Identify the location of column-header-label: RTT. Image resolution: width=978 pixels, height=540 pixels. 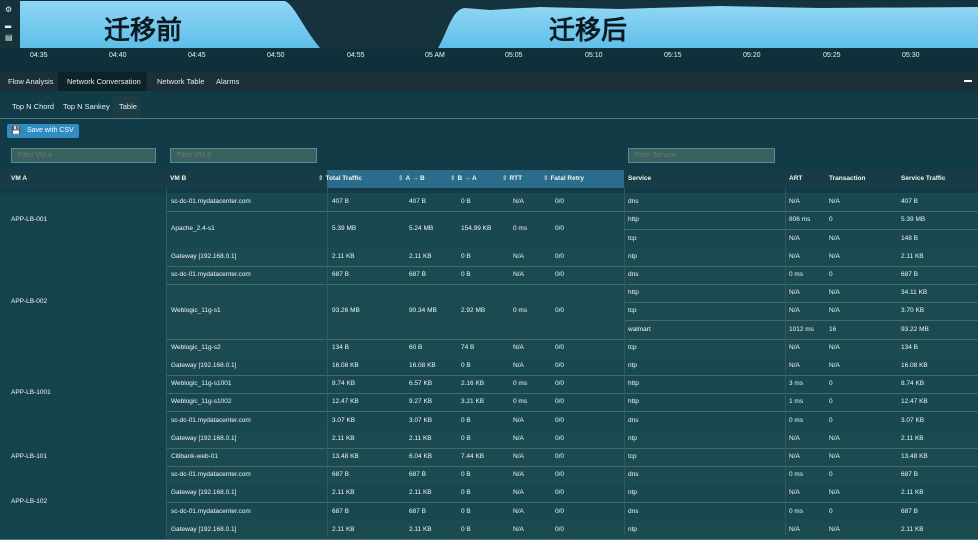
(516, 178).